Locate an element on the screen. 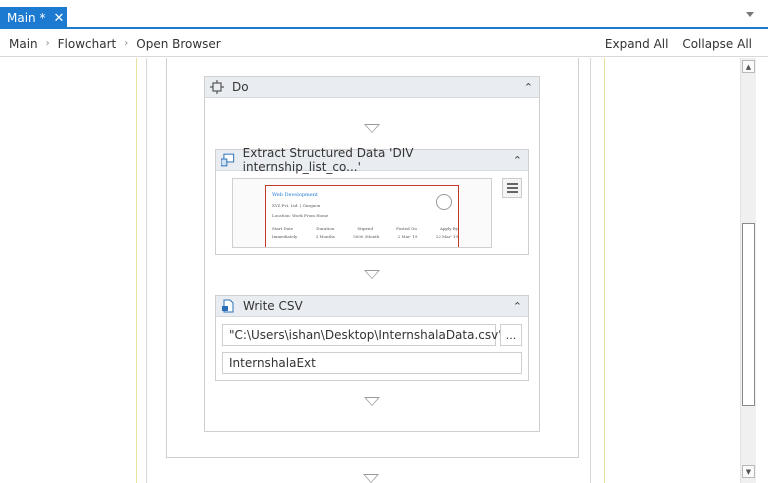 The height and width of the screenshot is (483, 768). preview-cell: Immediately is located at coordinates (285, 236).